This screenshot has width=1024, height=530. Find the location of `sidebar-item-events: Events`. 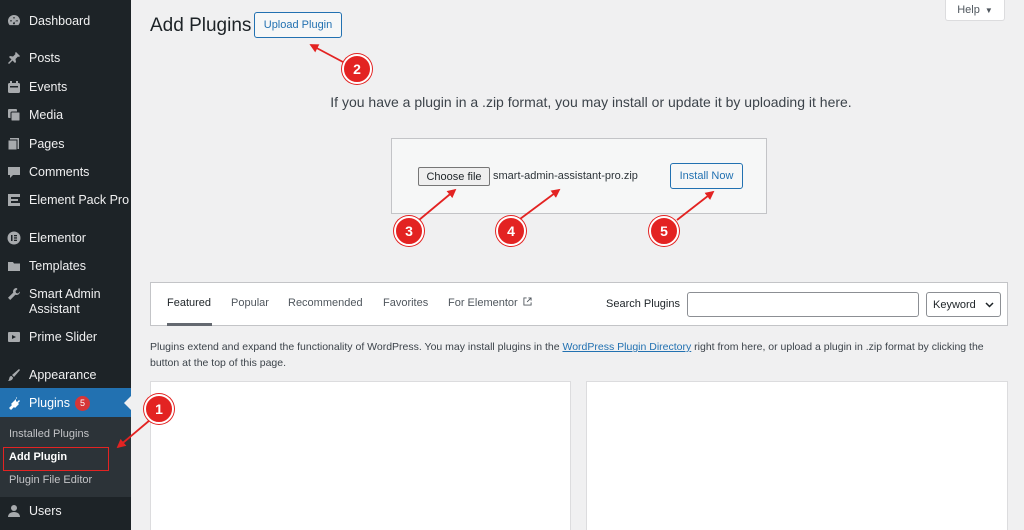

sidebar-item-events: Events is located at coordinates (65, 87).